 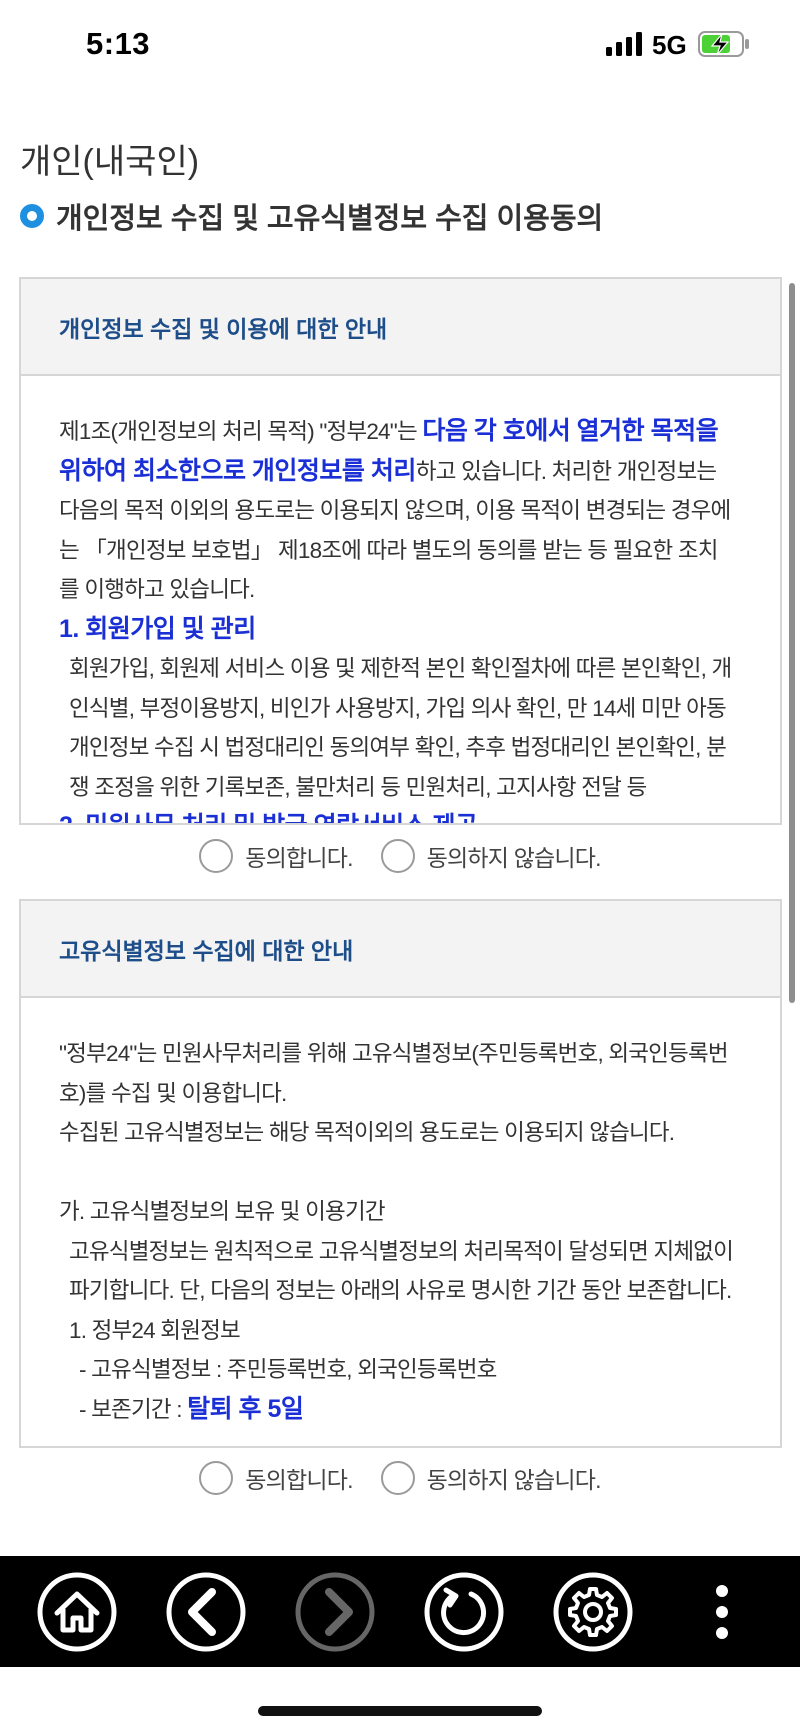 I want to click on network-label: 5G, so click(x=669, y=45).